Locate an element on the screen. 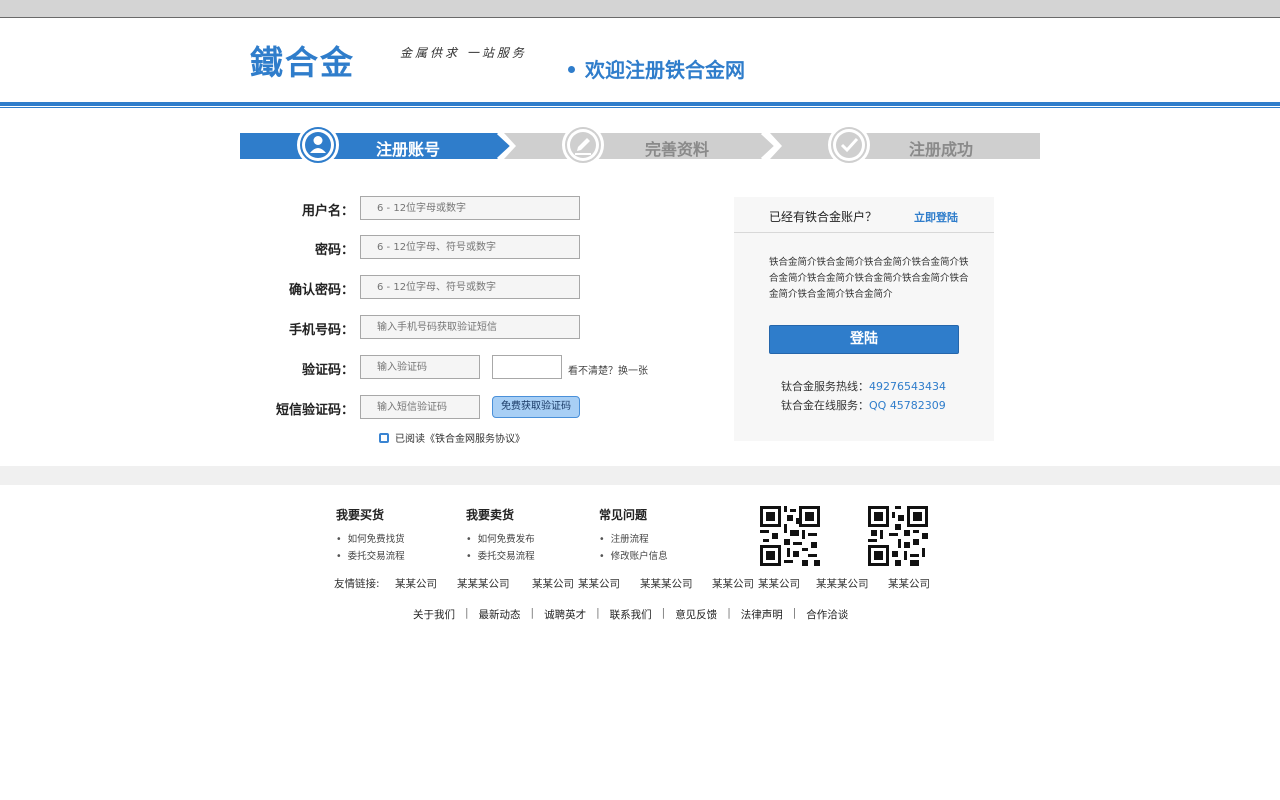 The image size is (1280, 800). bottom-nav-link: 最新动态 is located at coordinates (500, 614).